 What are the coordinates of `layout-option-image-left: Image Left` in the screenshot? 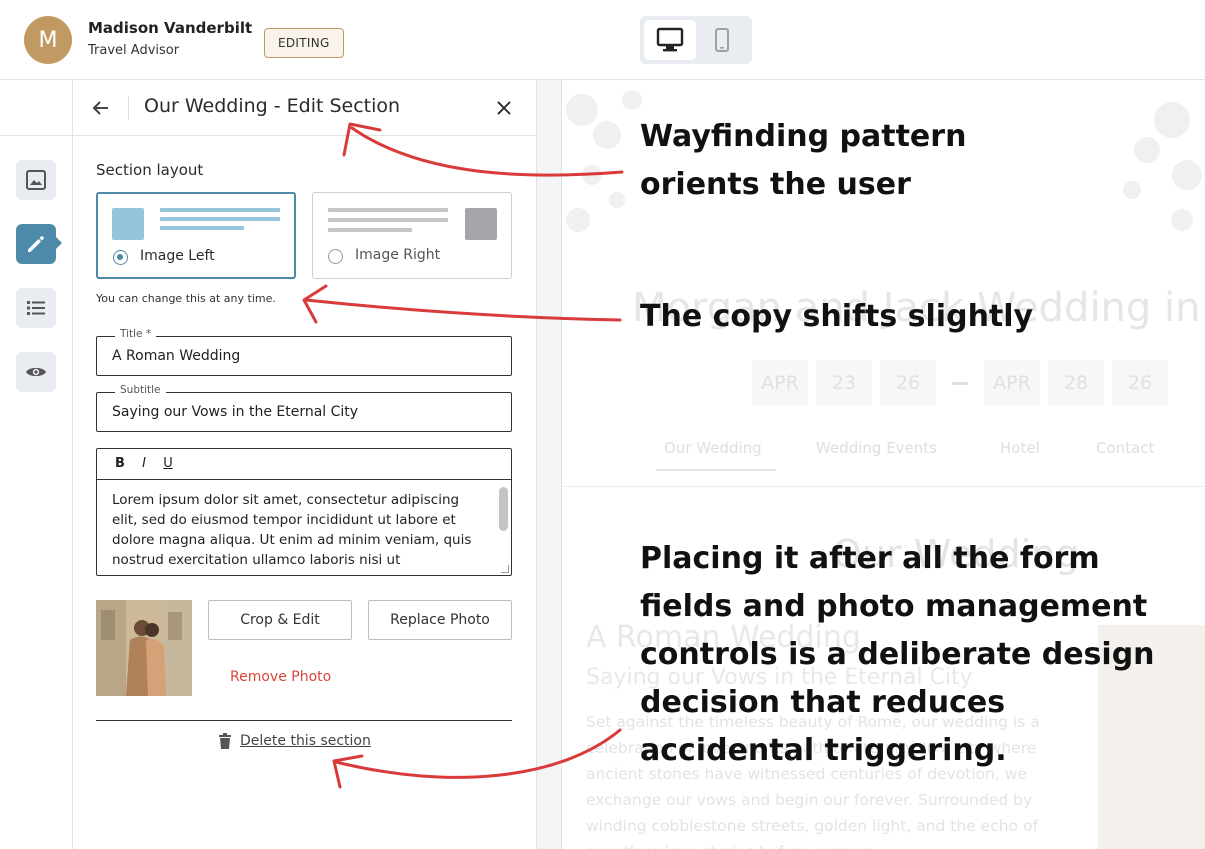 It's located at (196, 235).